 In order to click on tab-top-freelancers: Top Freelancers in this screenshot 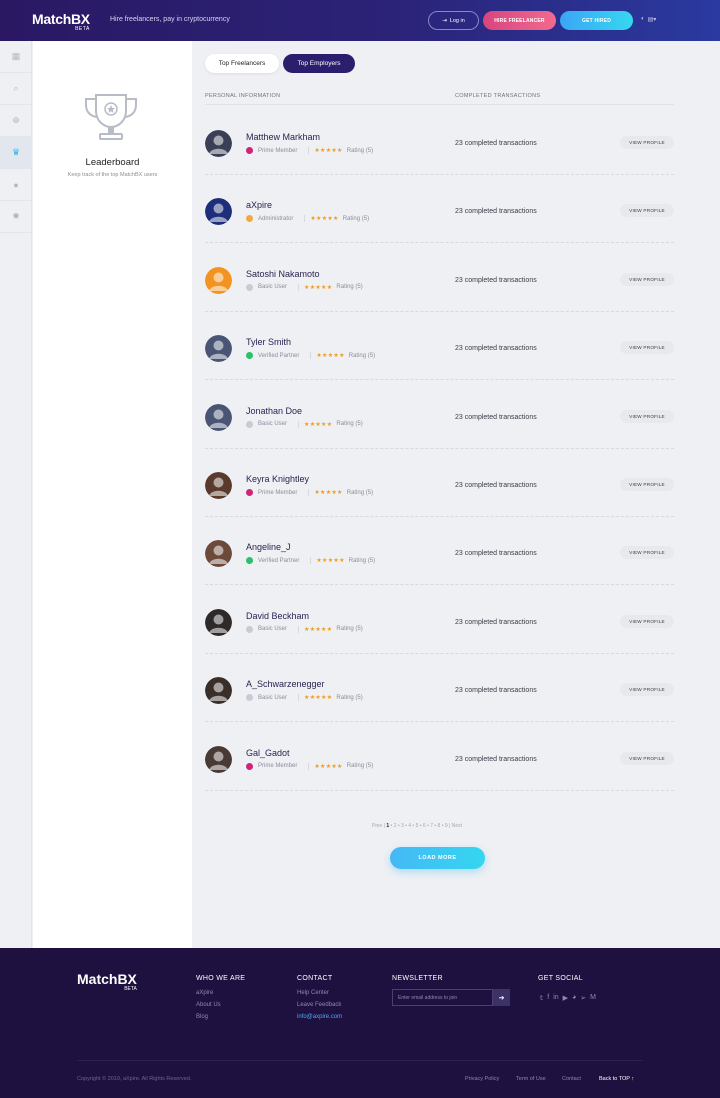, I will do `click(242, 63)`.